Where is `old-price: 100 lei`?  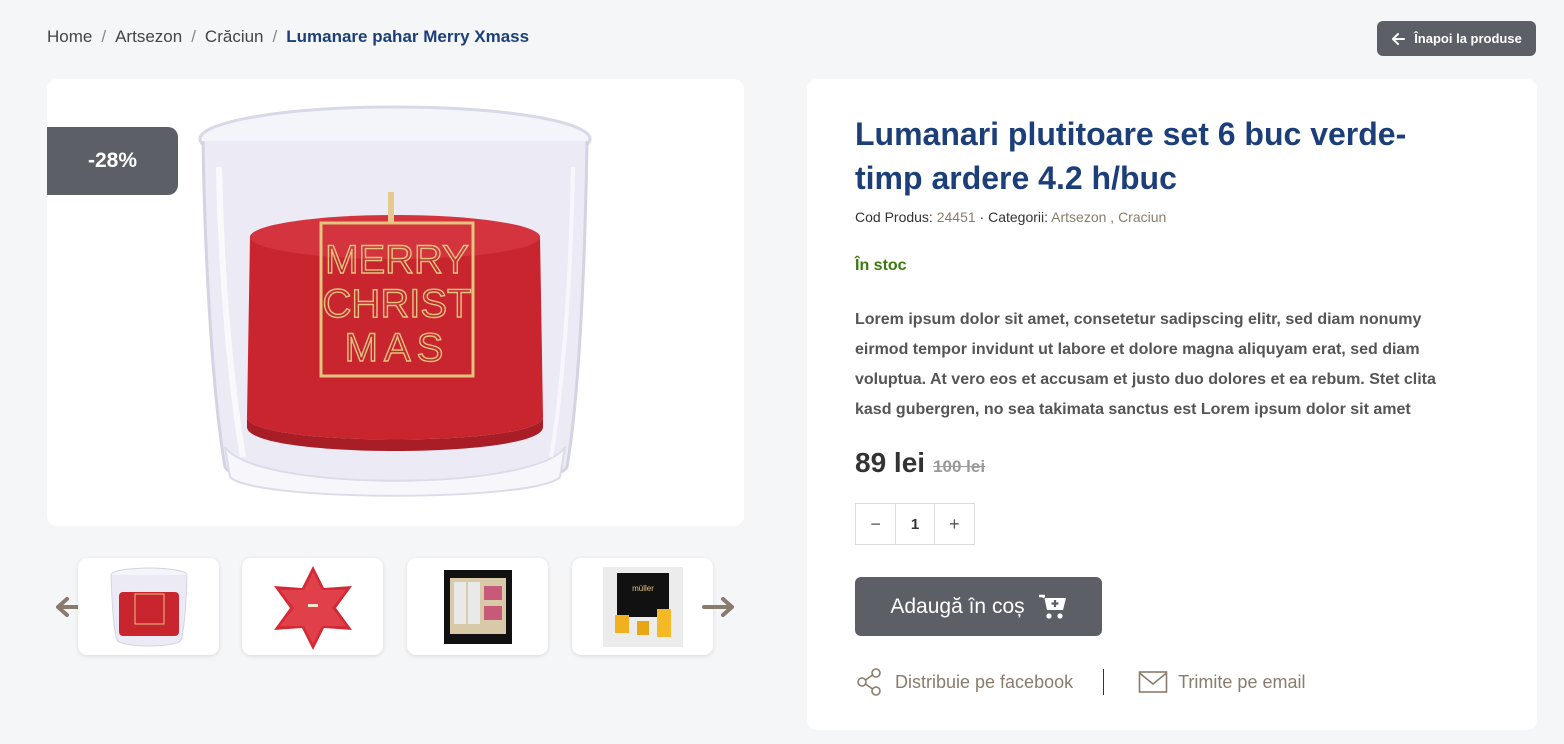
old-price: 100 lei is located at coordinates (959, 466).